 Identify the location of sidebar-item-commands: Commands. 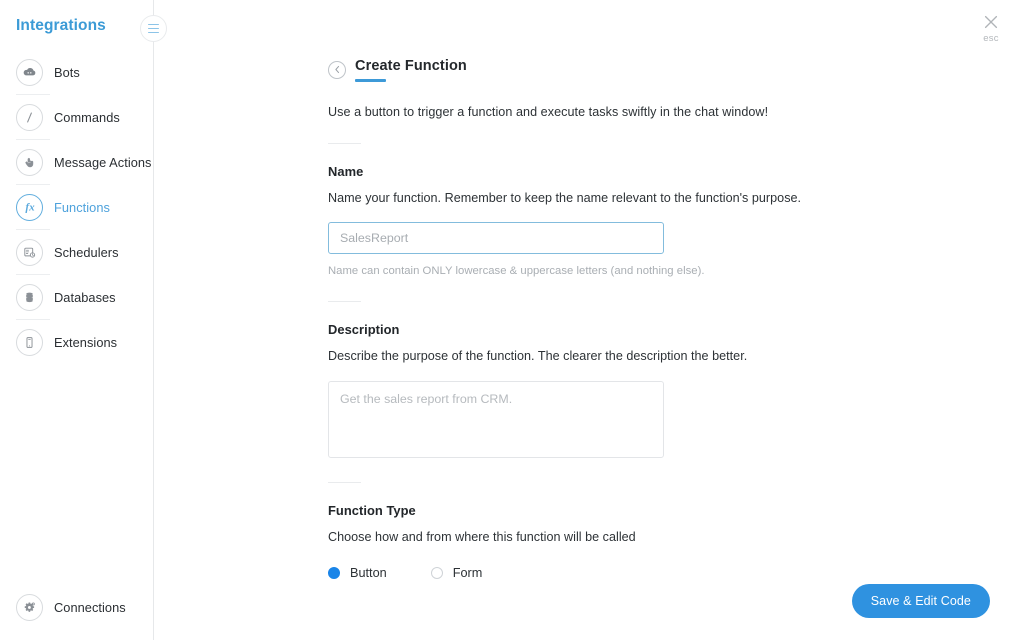
(76, 117).